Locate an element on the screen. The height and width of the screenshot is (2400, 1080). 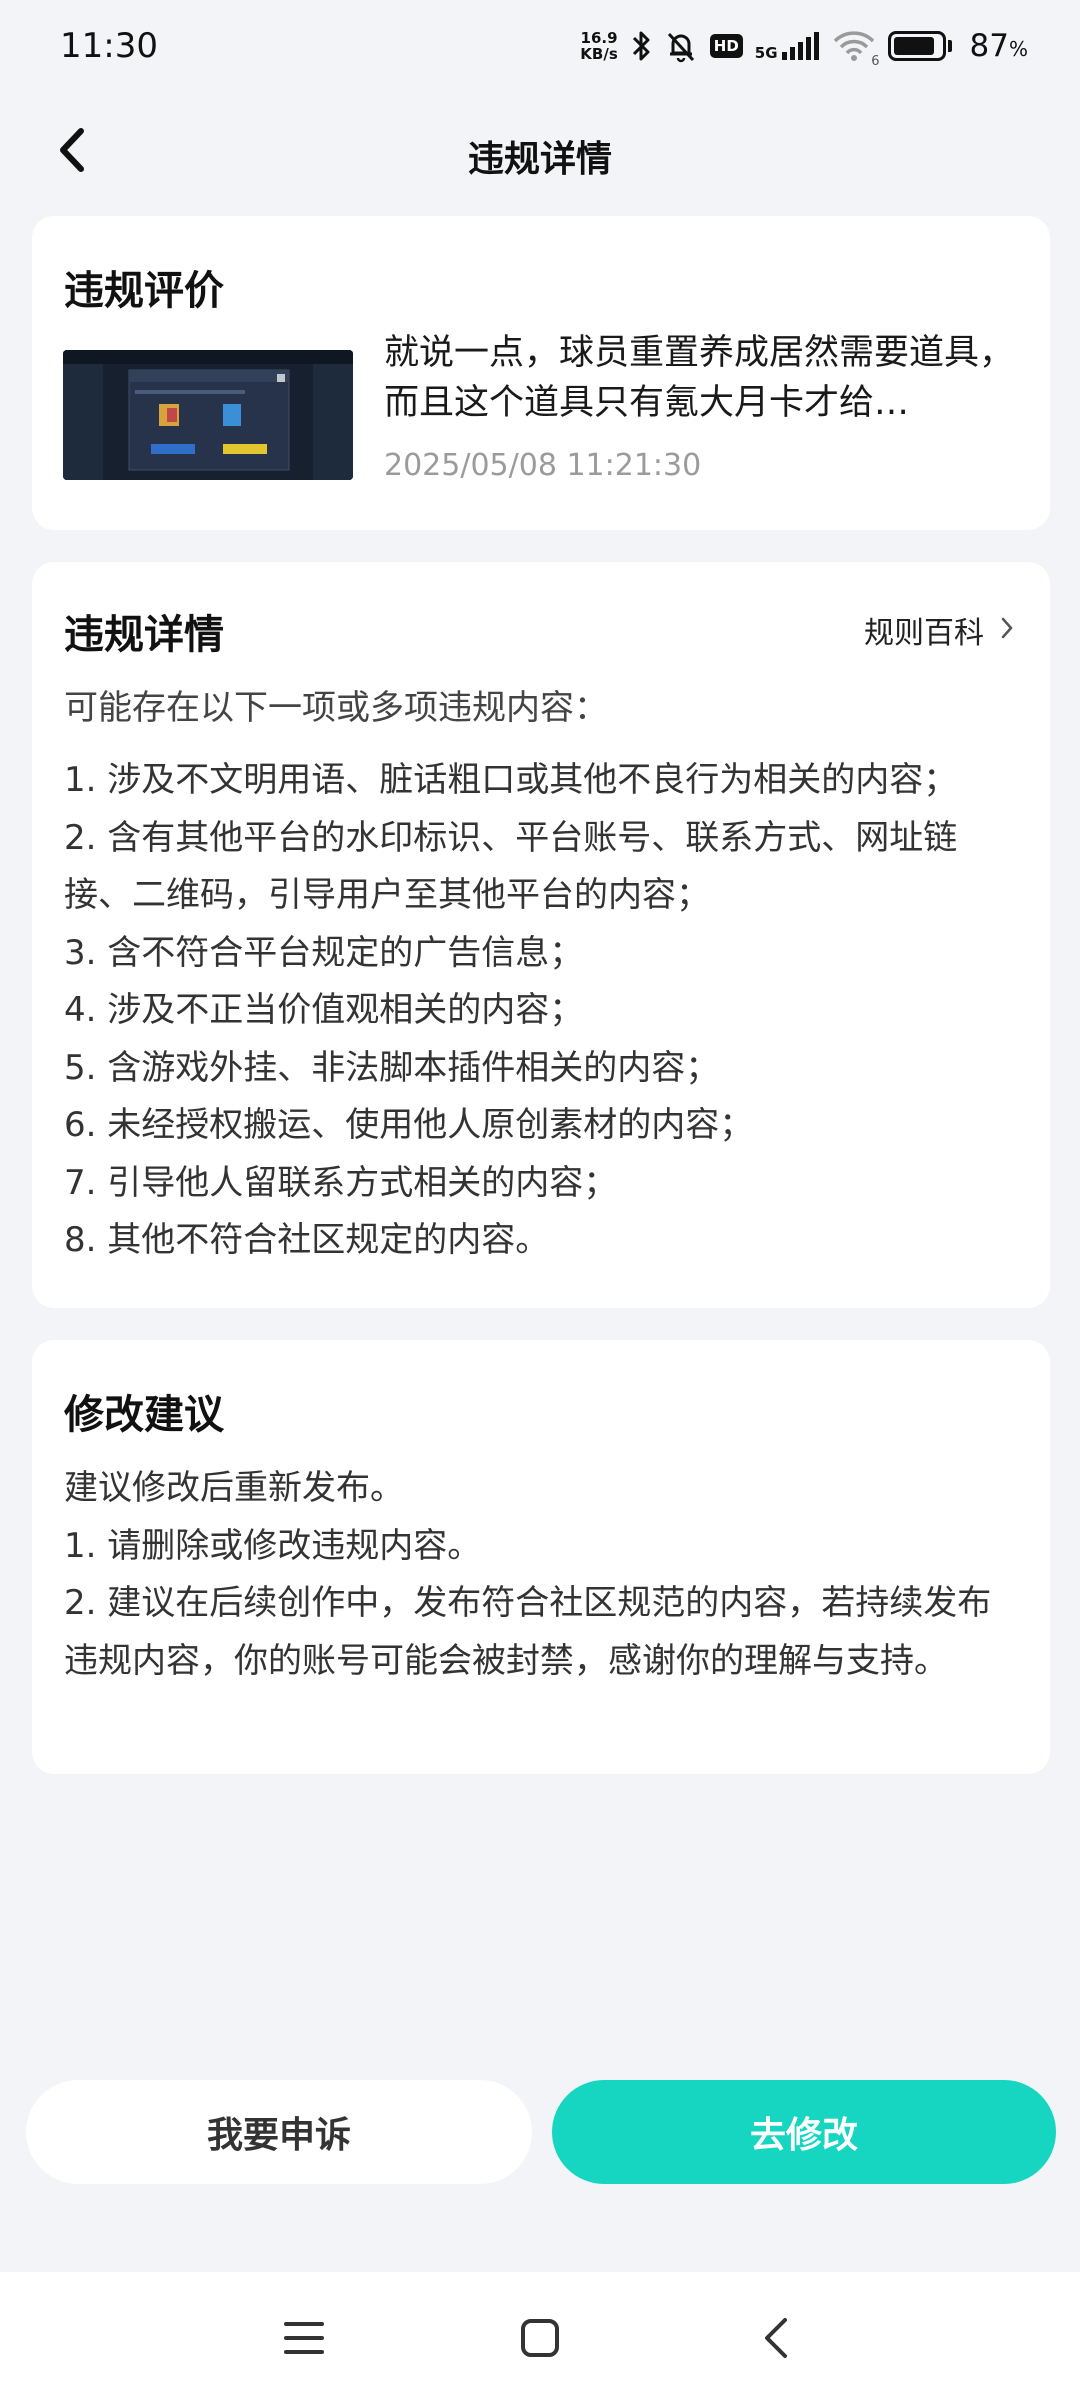
evaluation-title: 违规评价 is located at coordinates (144, 291).